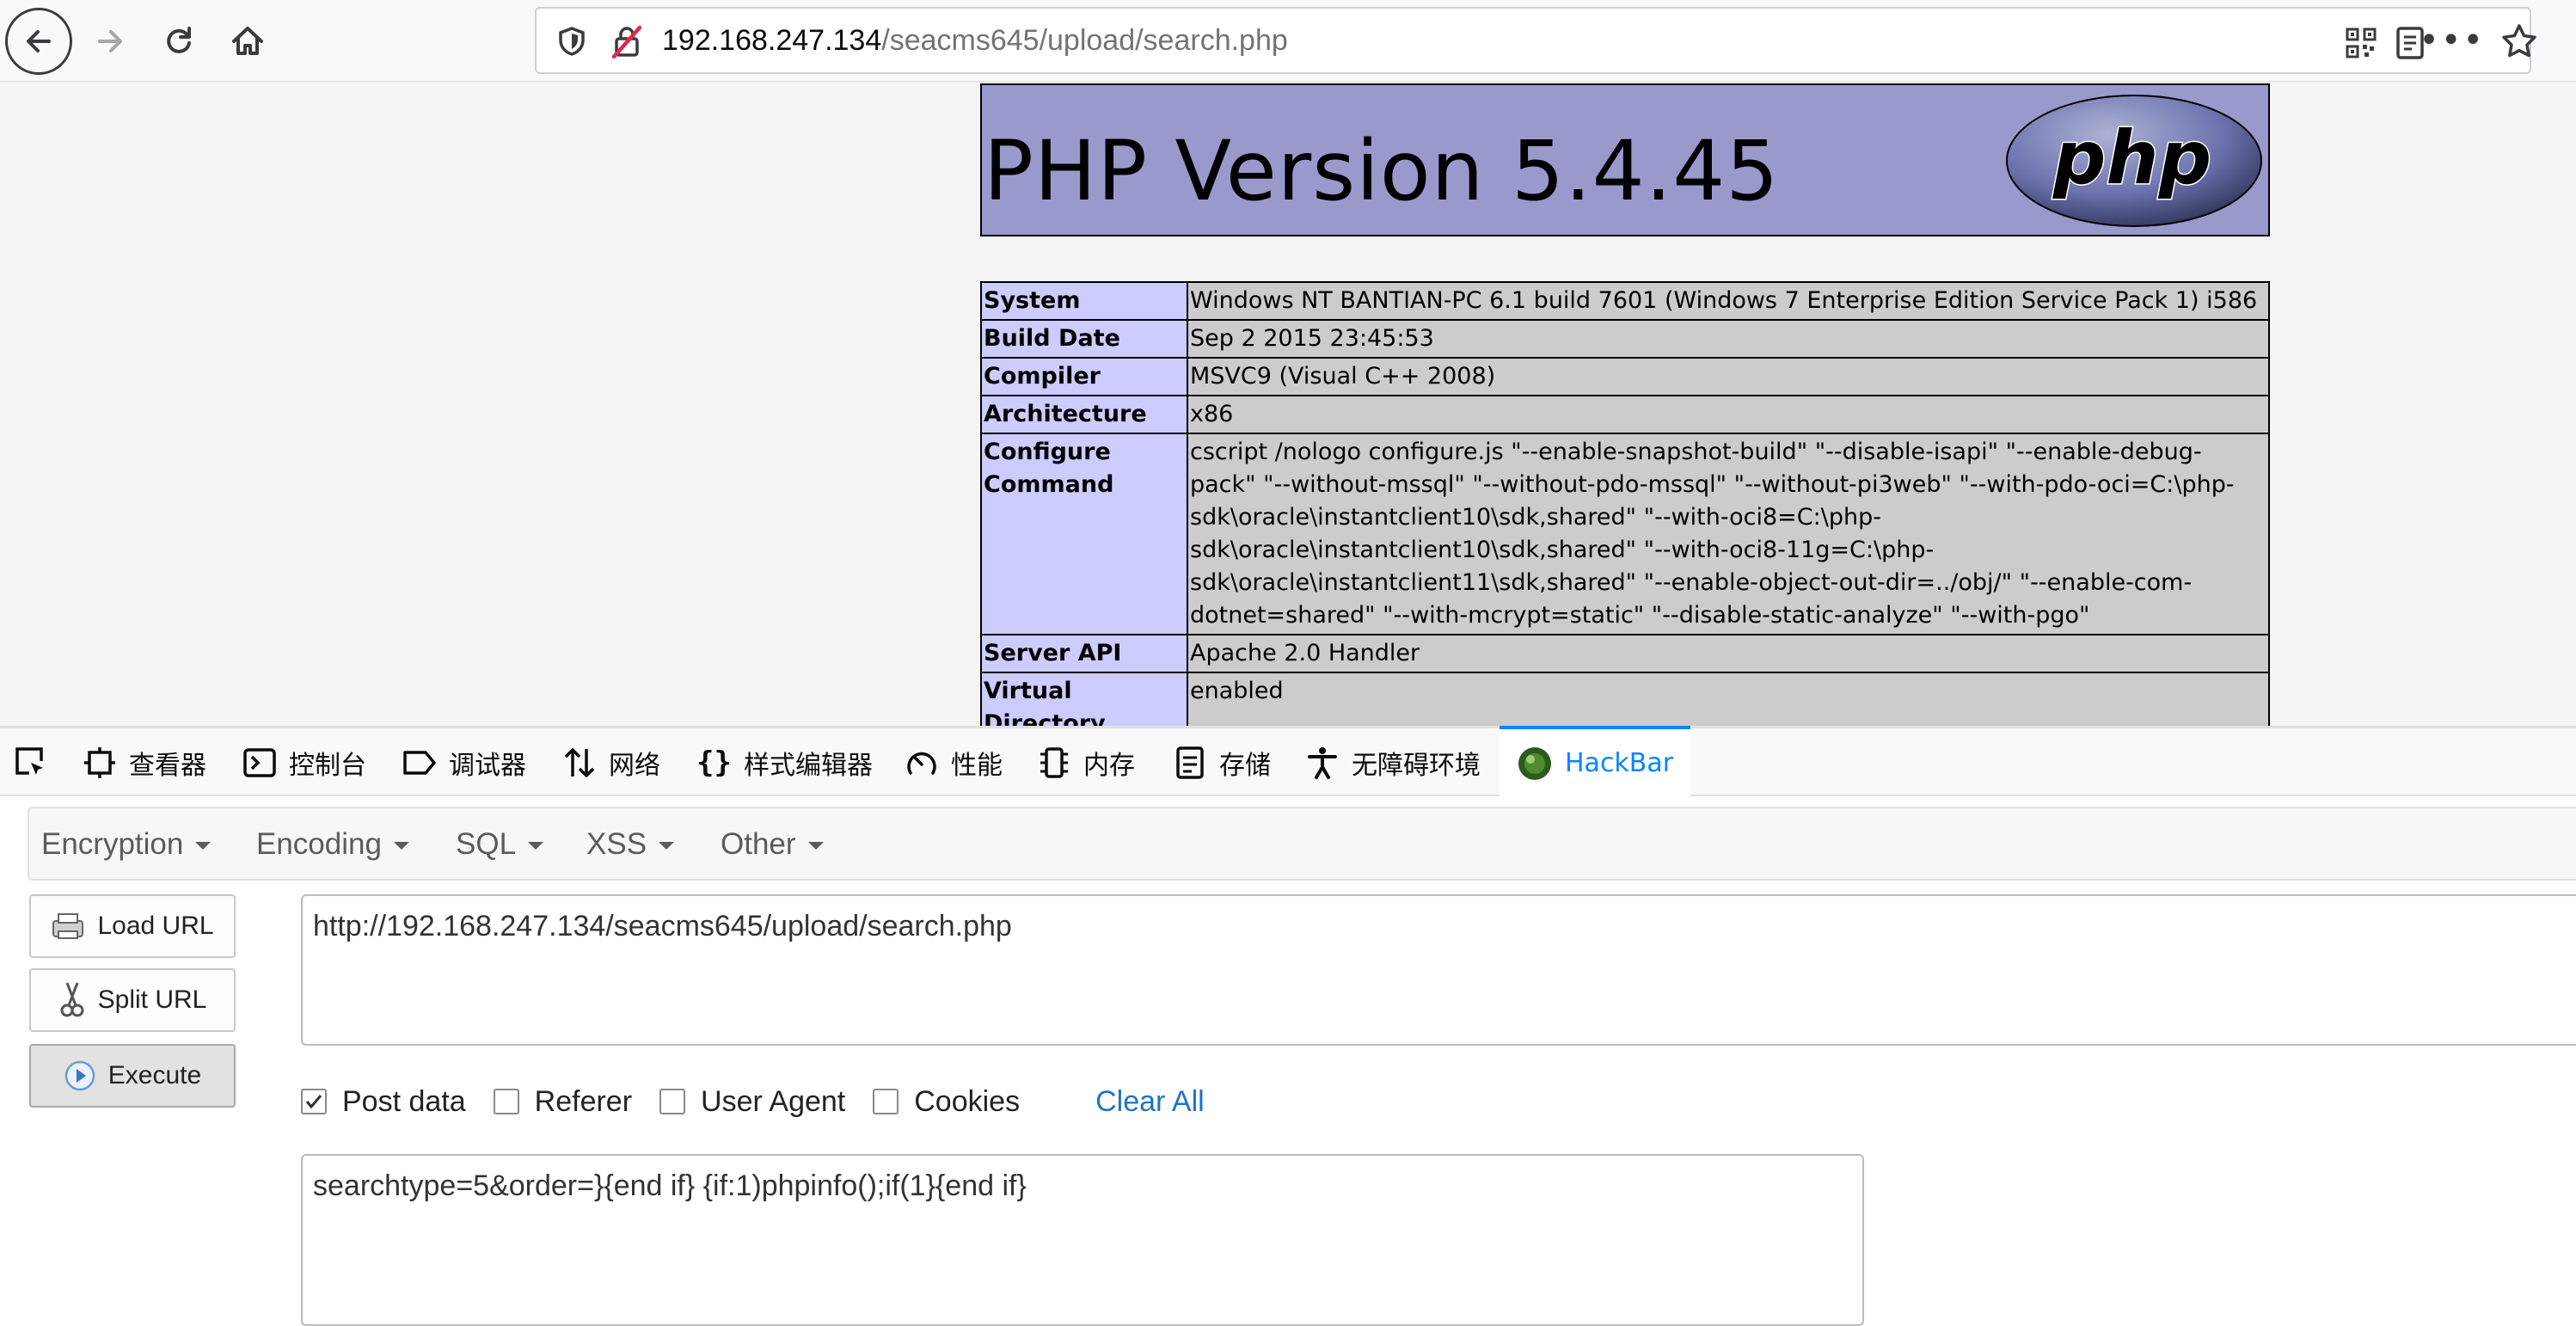  I want to click on phpinfo-key: Build Date, so click(1084, 339).